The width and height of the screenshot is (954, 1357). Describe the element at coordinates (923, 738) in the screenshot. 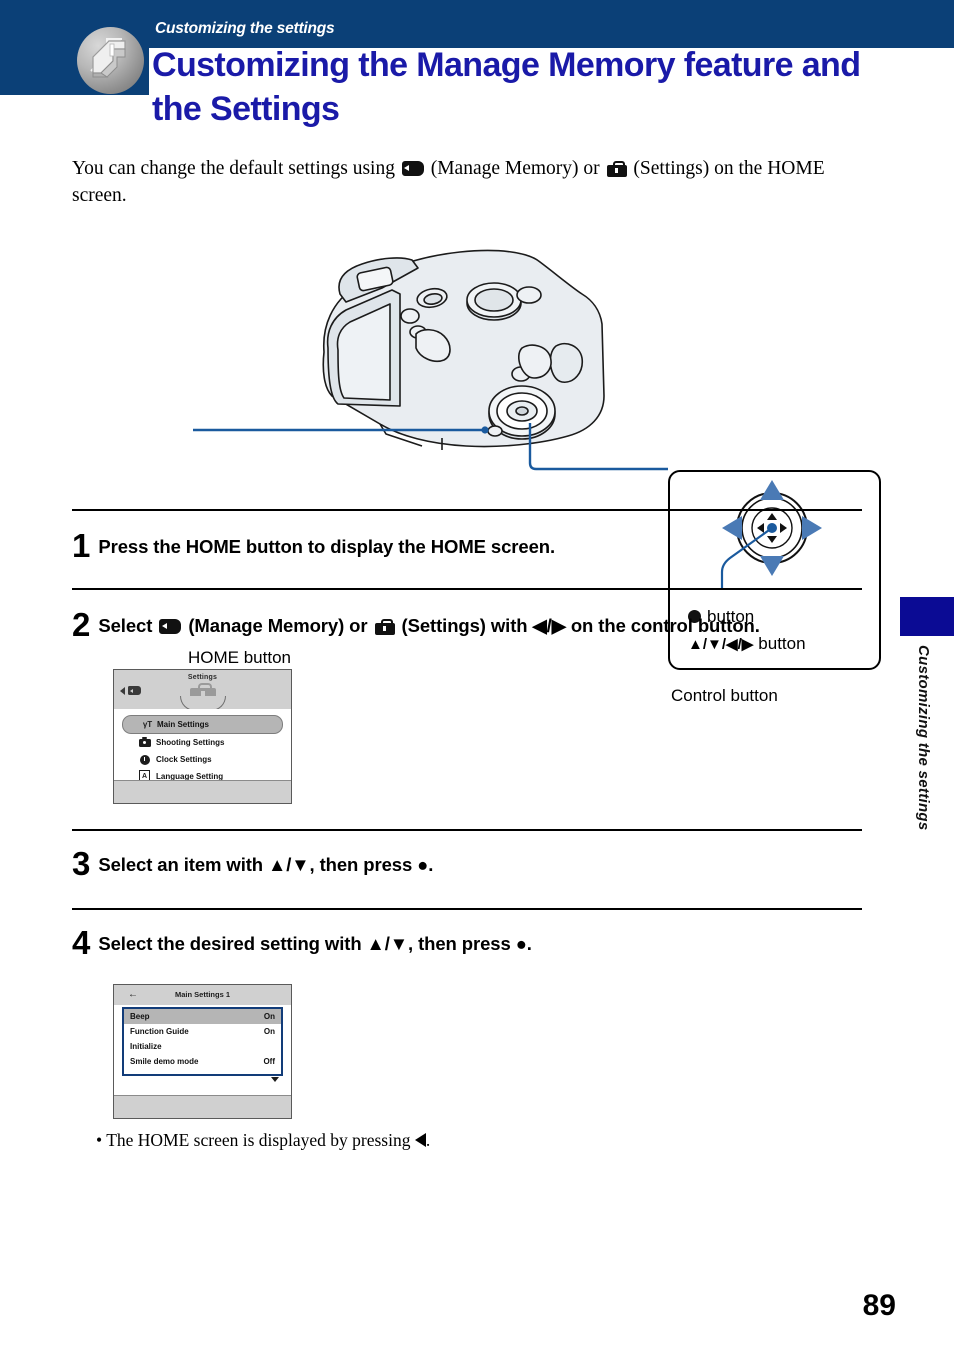

I see `side-tab-label: Customizing the settings` at that location.